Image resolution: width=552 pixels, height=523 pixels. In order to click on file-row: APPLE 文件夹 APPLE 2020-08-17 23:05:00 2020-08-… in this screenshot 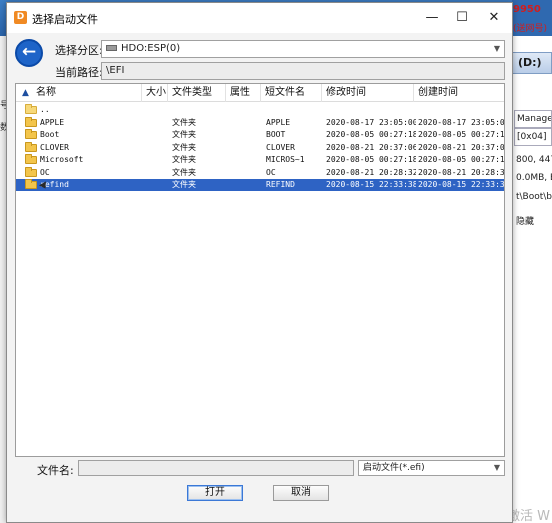, I will do `click(260, 122)`.